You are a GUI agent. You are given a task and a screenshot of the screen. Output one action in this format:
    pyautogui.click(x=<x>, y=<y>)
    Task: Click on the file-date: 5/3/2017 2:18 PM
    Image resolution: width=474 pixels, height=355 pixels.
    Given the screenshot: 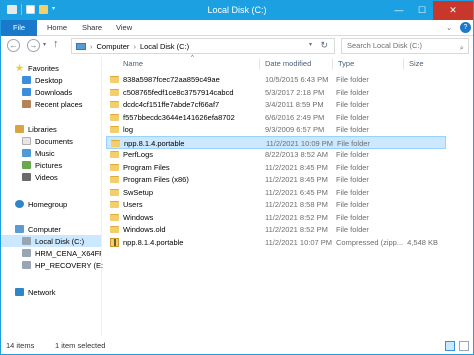 What is the action you would take?
    pyautogui.click(x=295, y=92)
    